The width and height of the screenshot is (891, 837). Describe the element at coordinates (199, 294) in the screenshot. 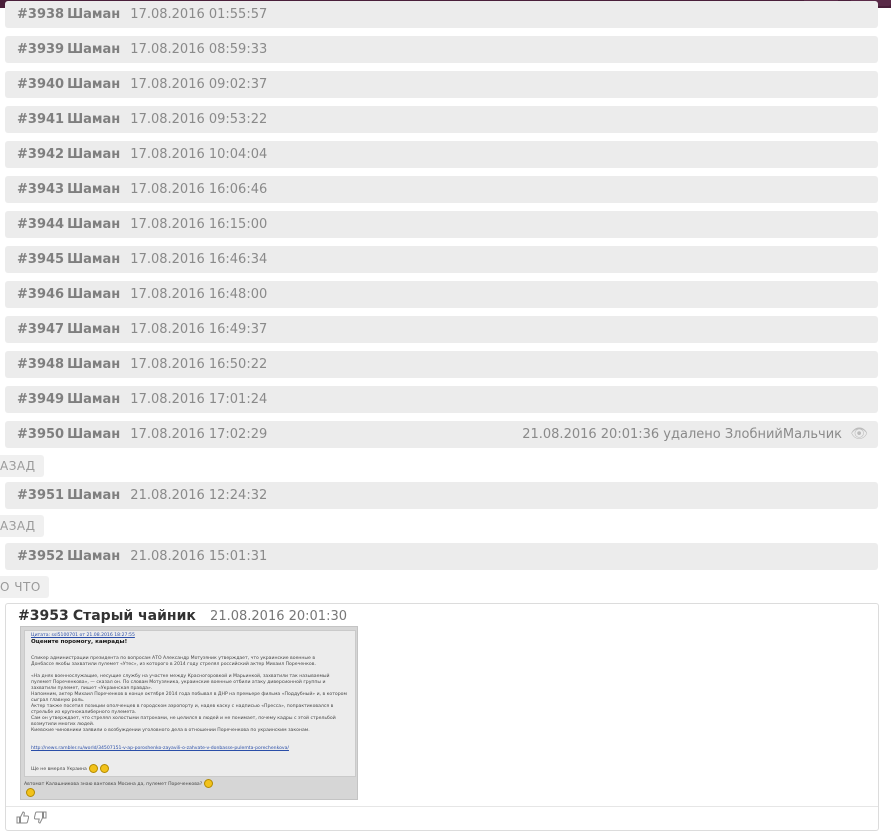

I see `post-date: 17.08.2016 16:48:00` at that location.